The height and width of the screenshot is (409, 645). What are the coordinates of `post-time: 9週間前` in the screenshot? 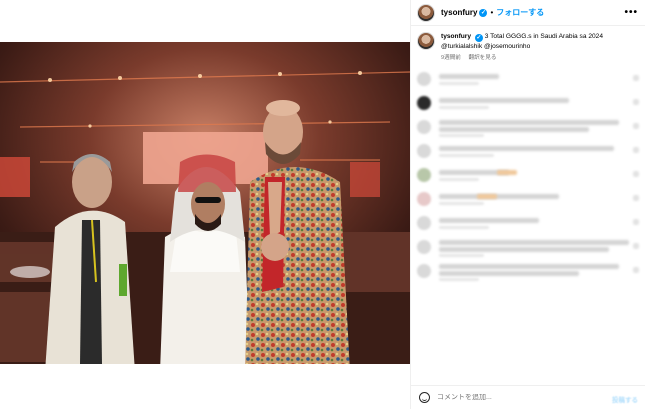 It's located at (451, 58).